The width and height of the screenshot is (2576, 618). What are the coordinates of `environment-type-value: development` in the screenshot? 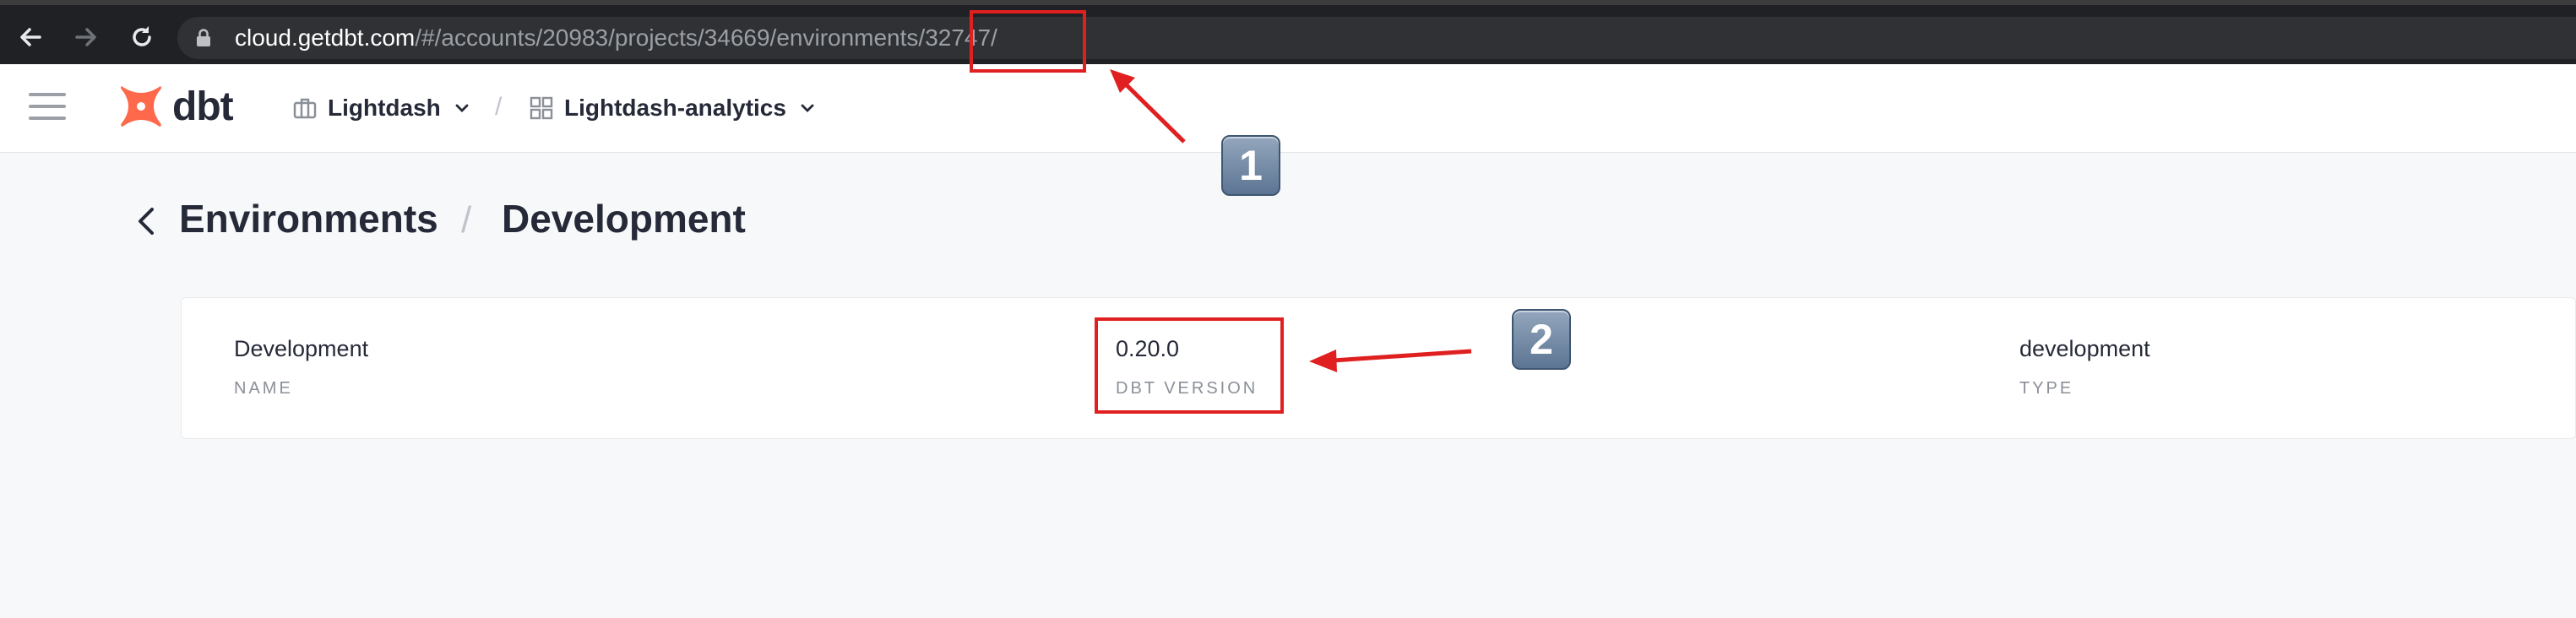 It's located at (2084, 348).